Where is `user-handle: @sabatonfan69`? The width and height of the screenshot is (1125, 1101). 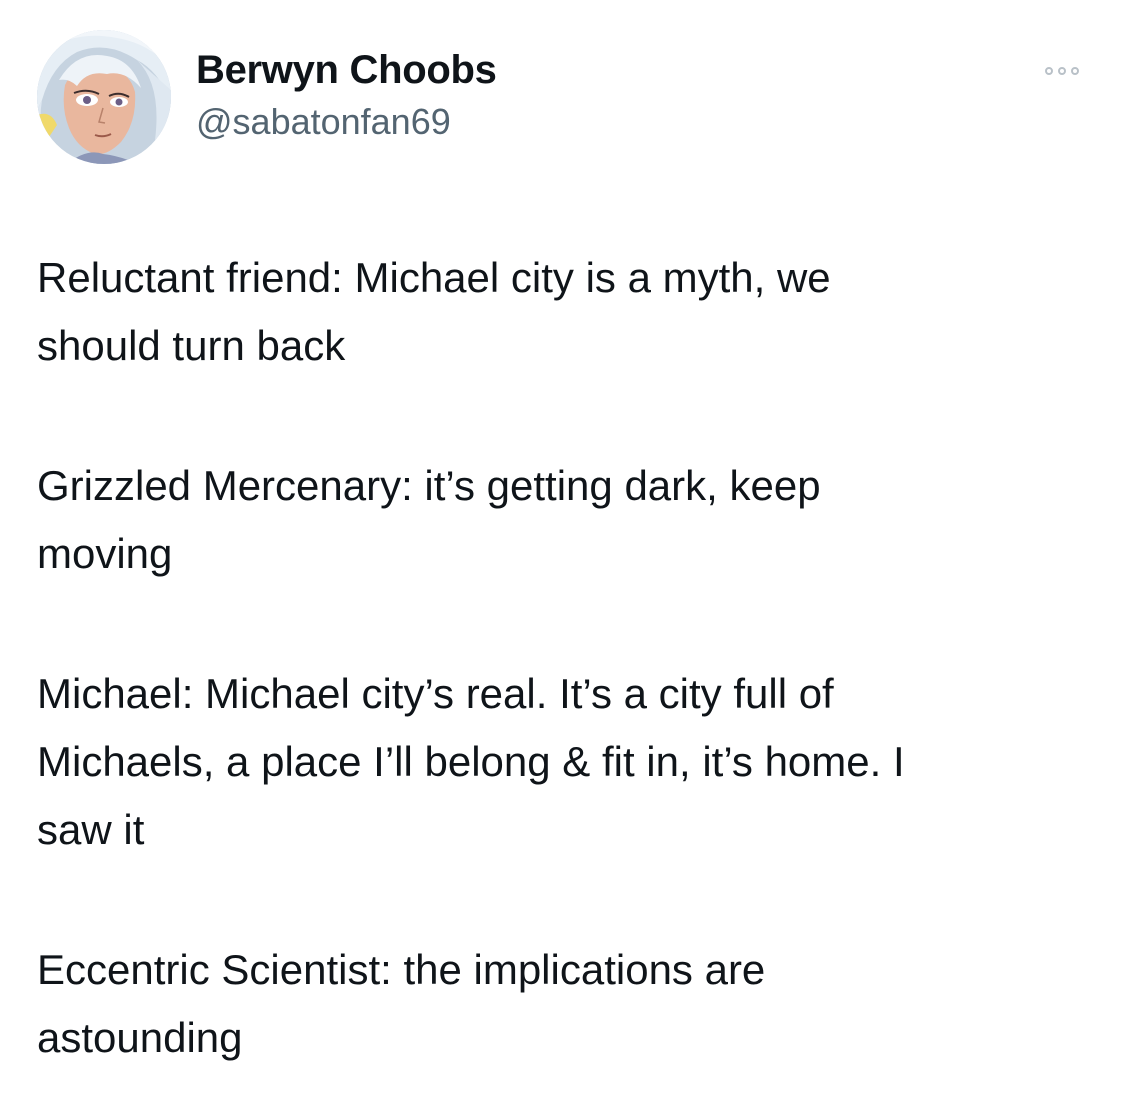
user-handle: @sabatonfan69 is located at coordinates (346, 122).